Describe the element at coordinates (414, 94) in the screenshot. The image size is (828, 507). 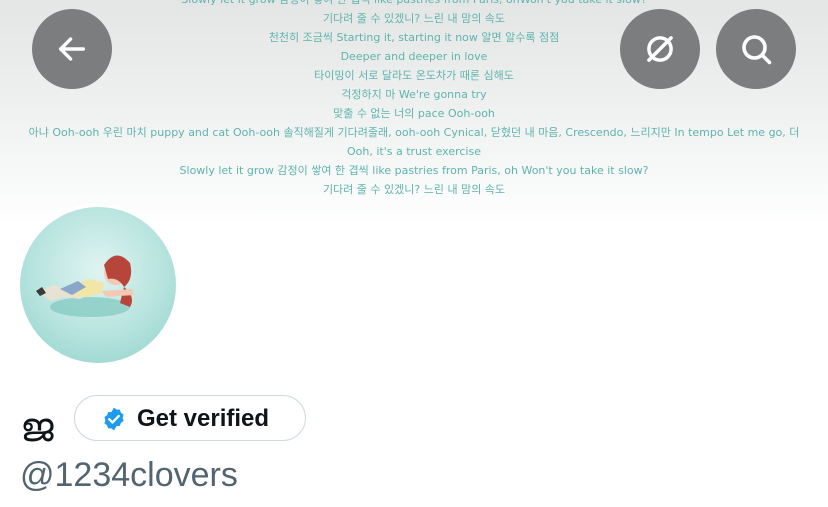
I see `lyric-line: 걱정하지 마 We're gonna try` at that location.